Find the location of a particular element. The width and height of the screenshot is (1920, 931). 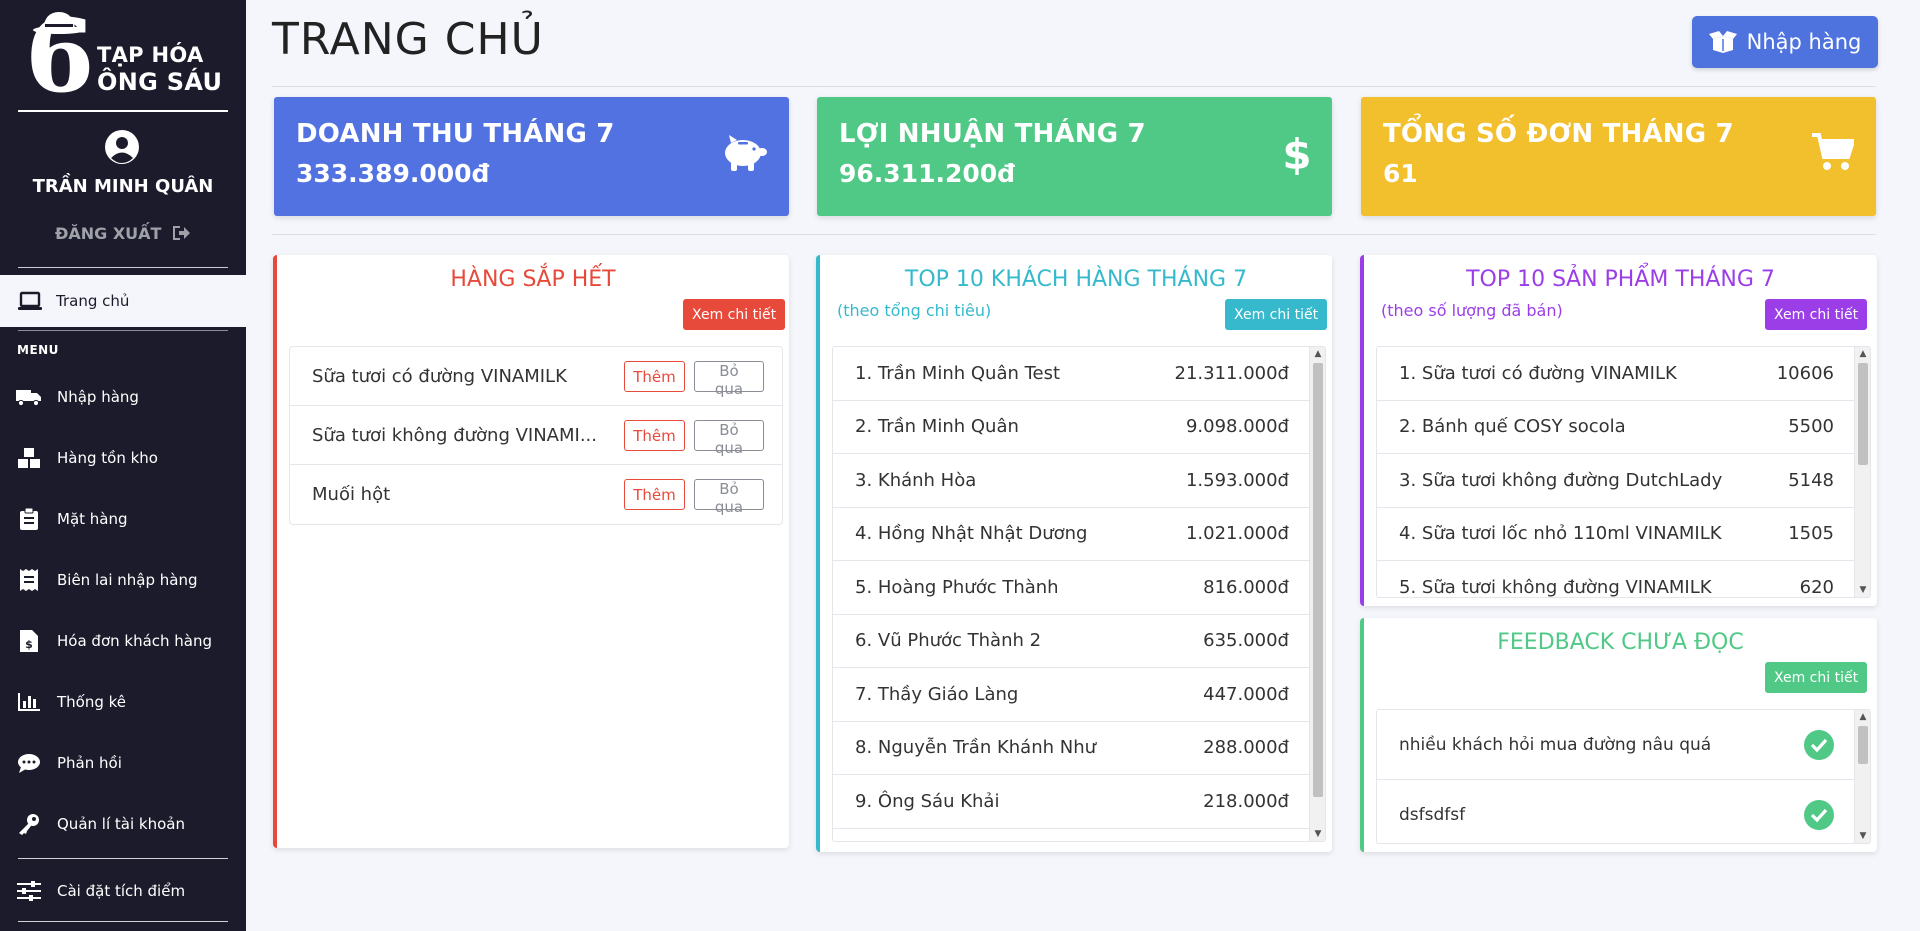

sidebar-item-label: Mặt hàng is located at coordinates (92, 518).